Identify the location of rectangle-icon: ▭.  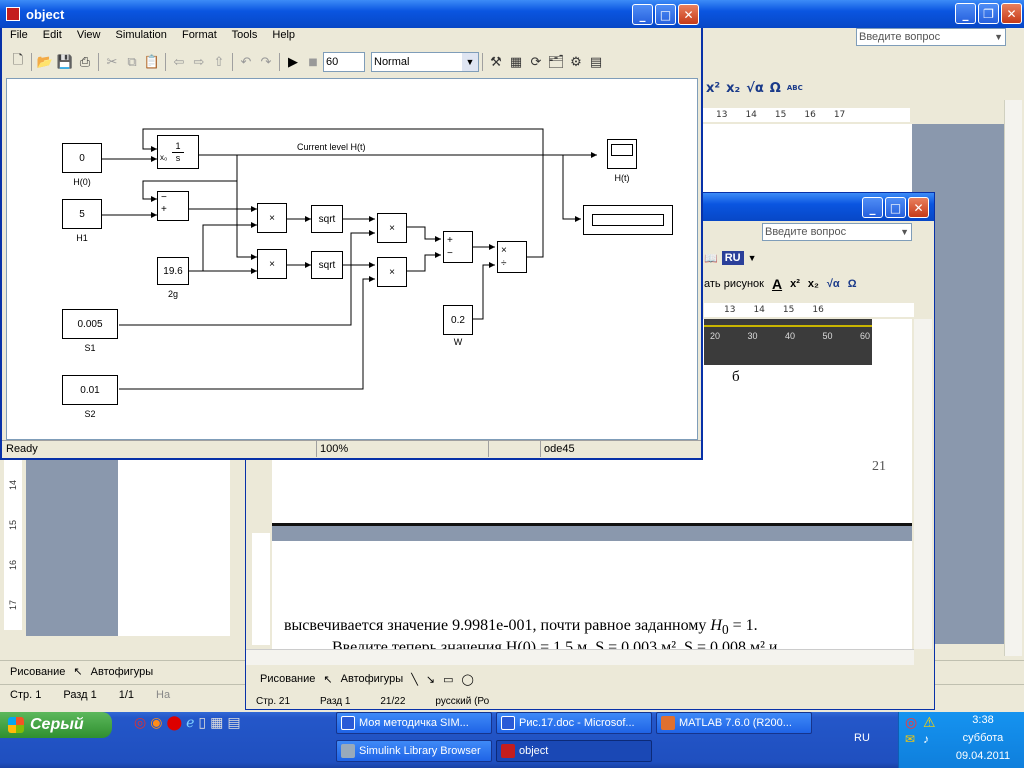
(448, 679).